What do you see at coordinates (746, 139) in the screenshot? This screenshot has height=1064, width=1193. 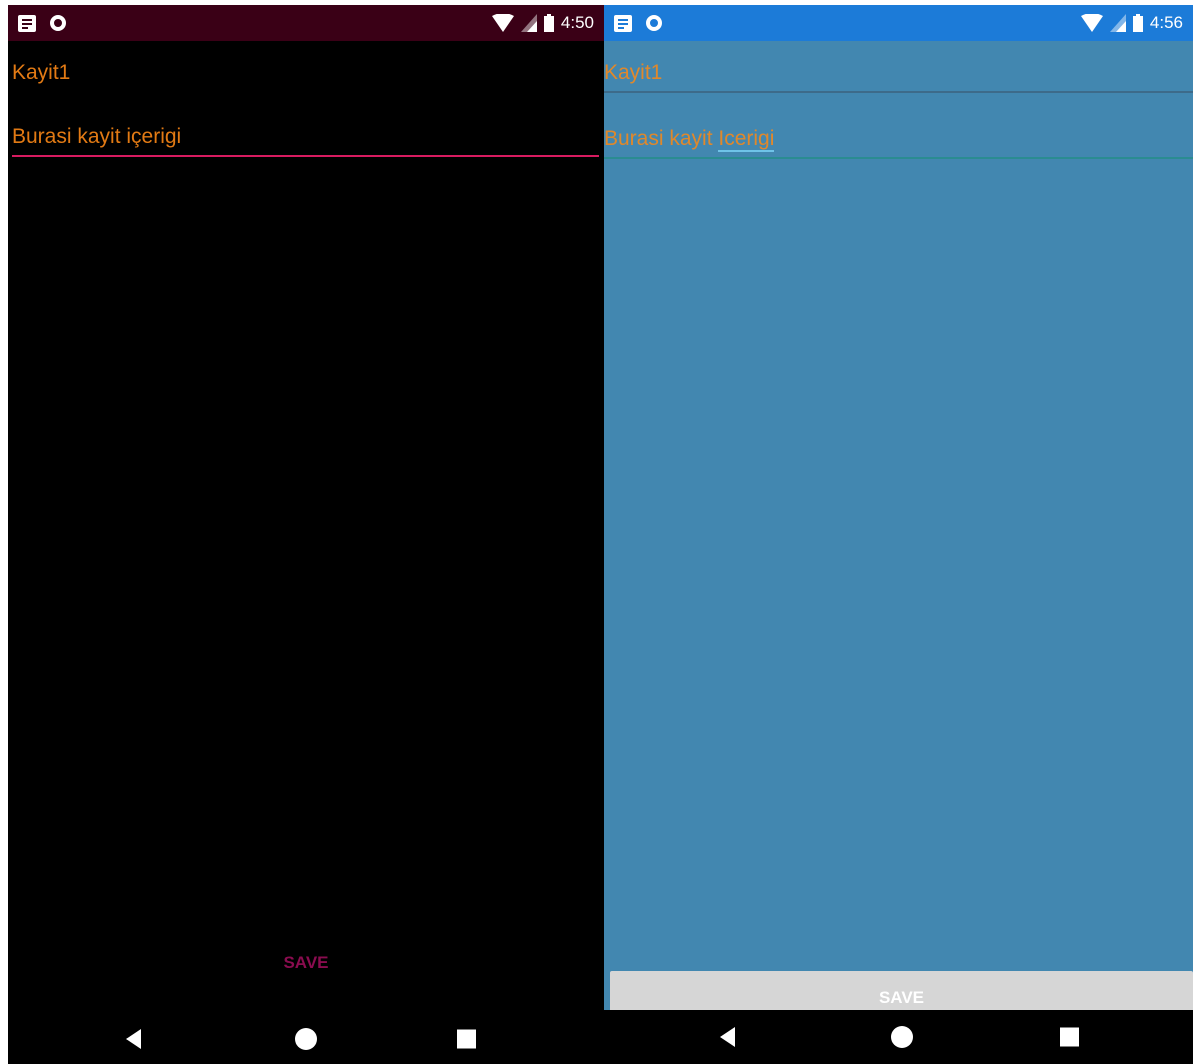 I see `spellcheck-underlined-word: Icerigi` at bounding box center [746, 139].